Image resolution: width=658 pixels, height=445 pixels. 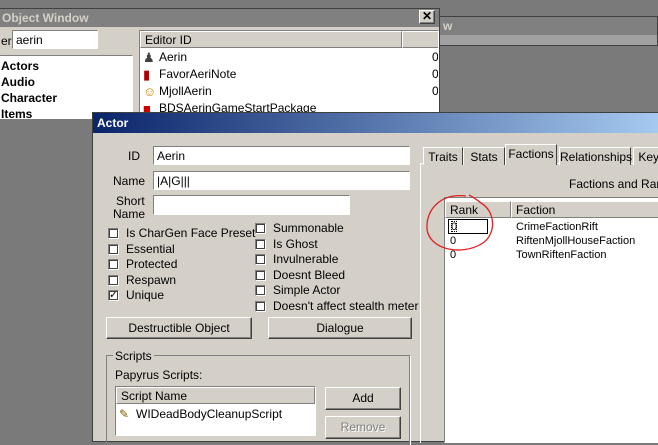 What do you see at coordinates (198, 74) in the screenshot?
I see `object-list-name: FavorAeriNote` at bounding box center [198, 74].